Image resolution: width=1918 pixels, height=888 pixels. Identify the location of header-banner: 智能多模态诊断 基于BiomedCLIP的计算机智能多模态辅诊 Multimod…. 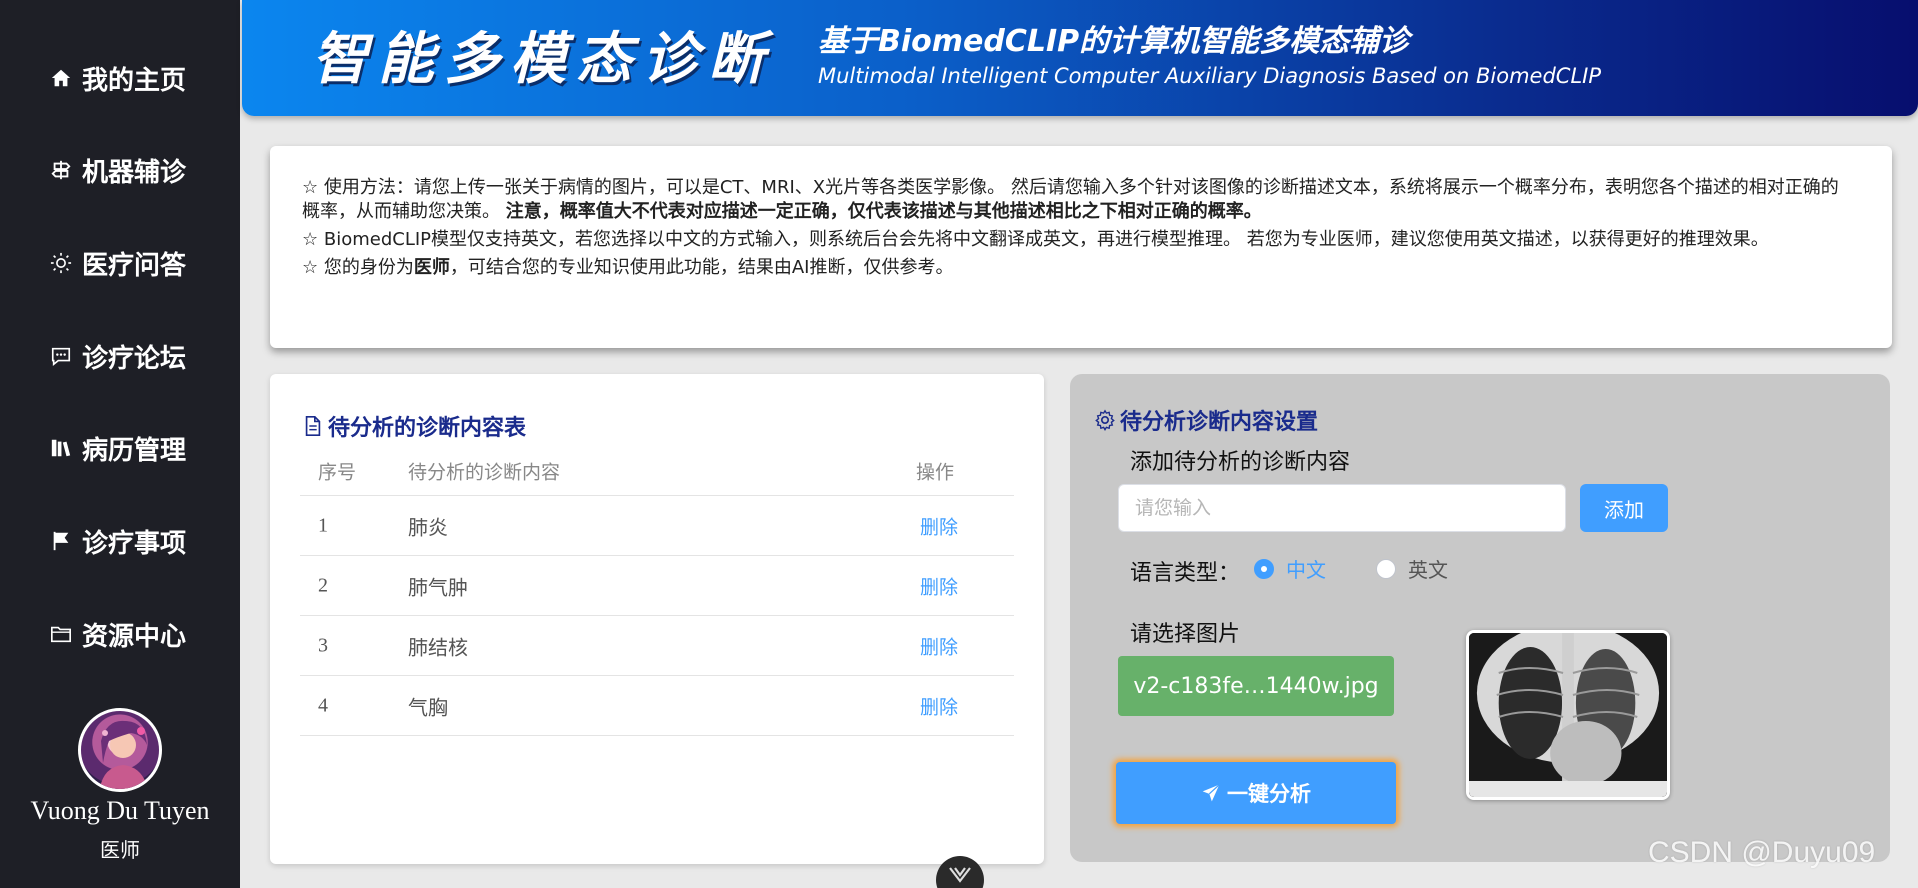
(1080, 58).